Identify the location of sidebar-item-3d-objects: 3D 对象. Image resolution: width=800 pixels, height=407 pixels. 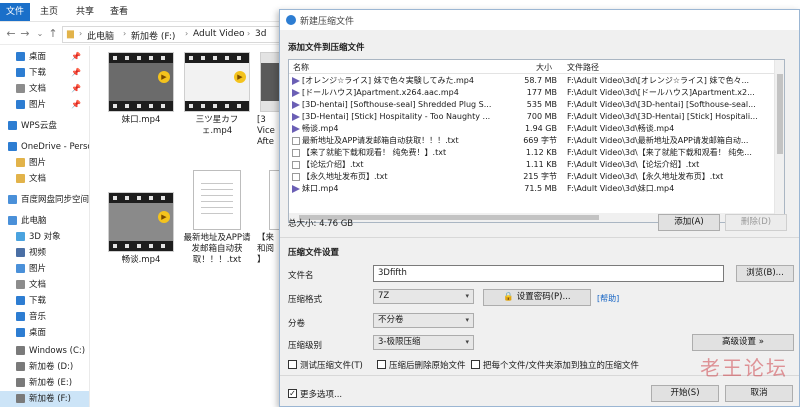
(44, 237).